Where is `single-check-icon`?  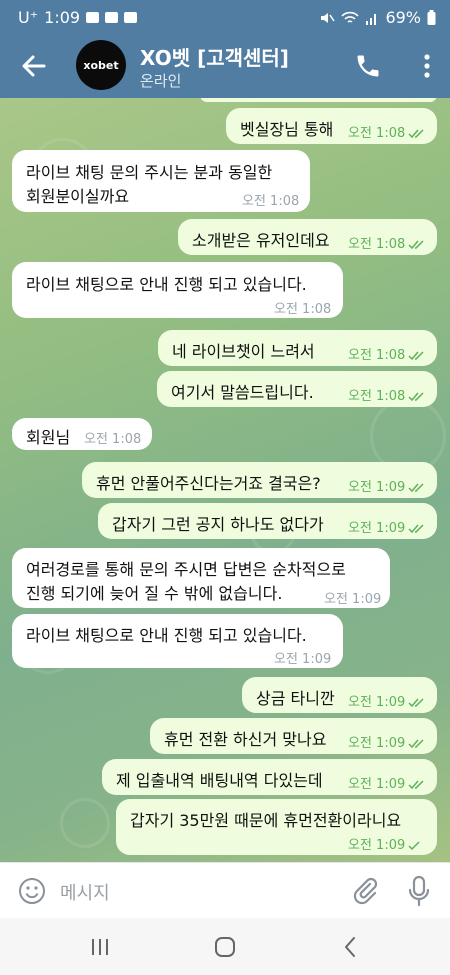 single-check-icon is located at coordinates (414, 845).